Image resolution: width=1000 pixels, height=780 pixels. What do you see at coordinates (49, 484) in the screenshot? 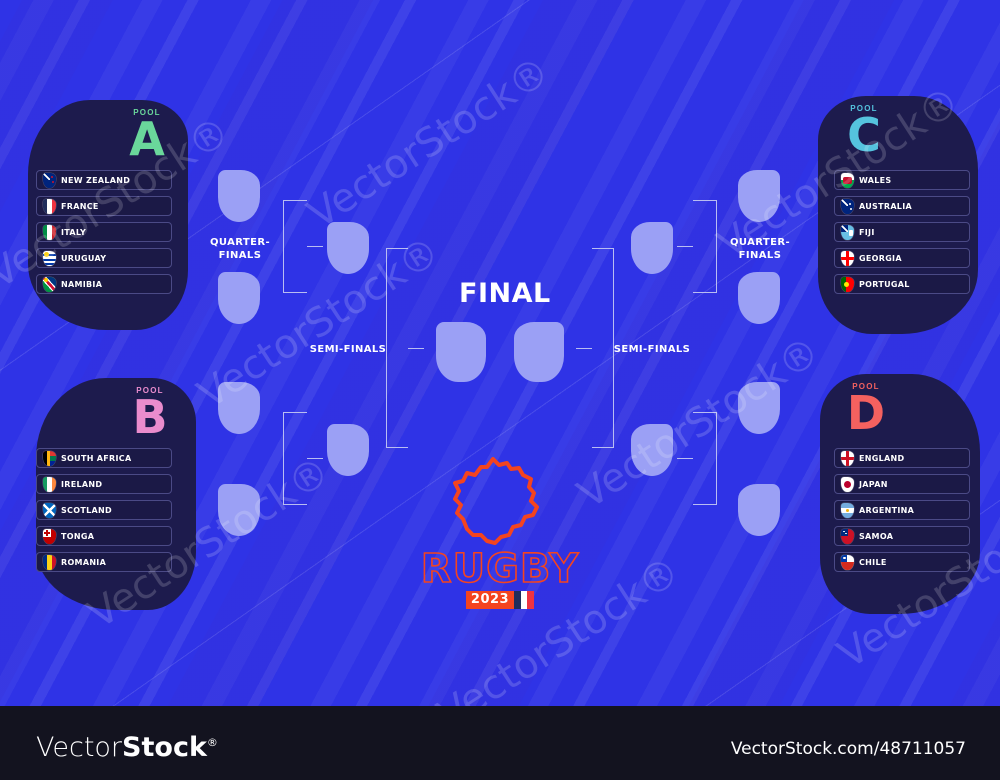
I see `flag-icon-ie` at bounding box center [49, 484].